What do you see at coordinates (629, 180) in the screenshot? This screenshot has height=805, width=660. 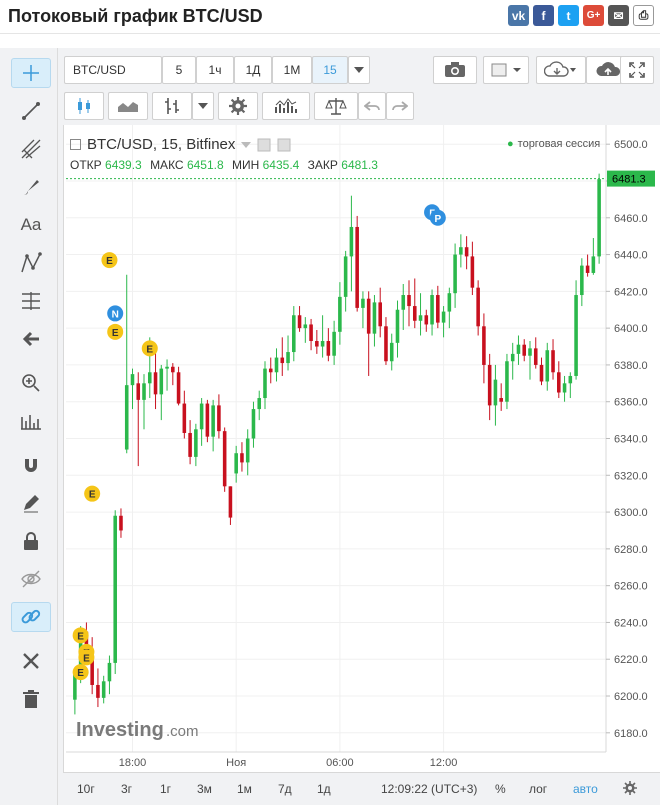 I see `last-price-label: 6481.3` at bounding box center [629, 180].